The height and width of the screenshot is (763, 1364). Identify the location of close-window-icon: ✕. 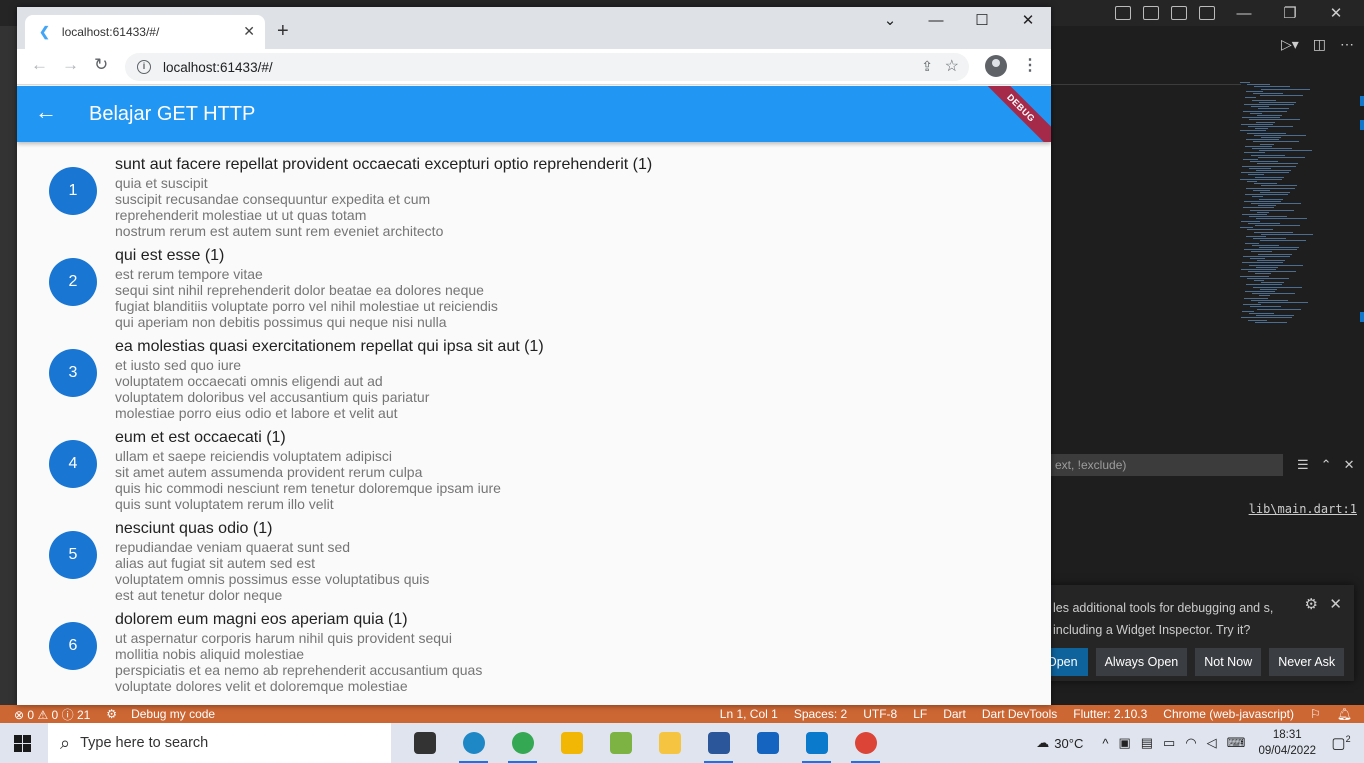
(1028, 22).